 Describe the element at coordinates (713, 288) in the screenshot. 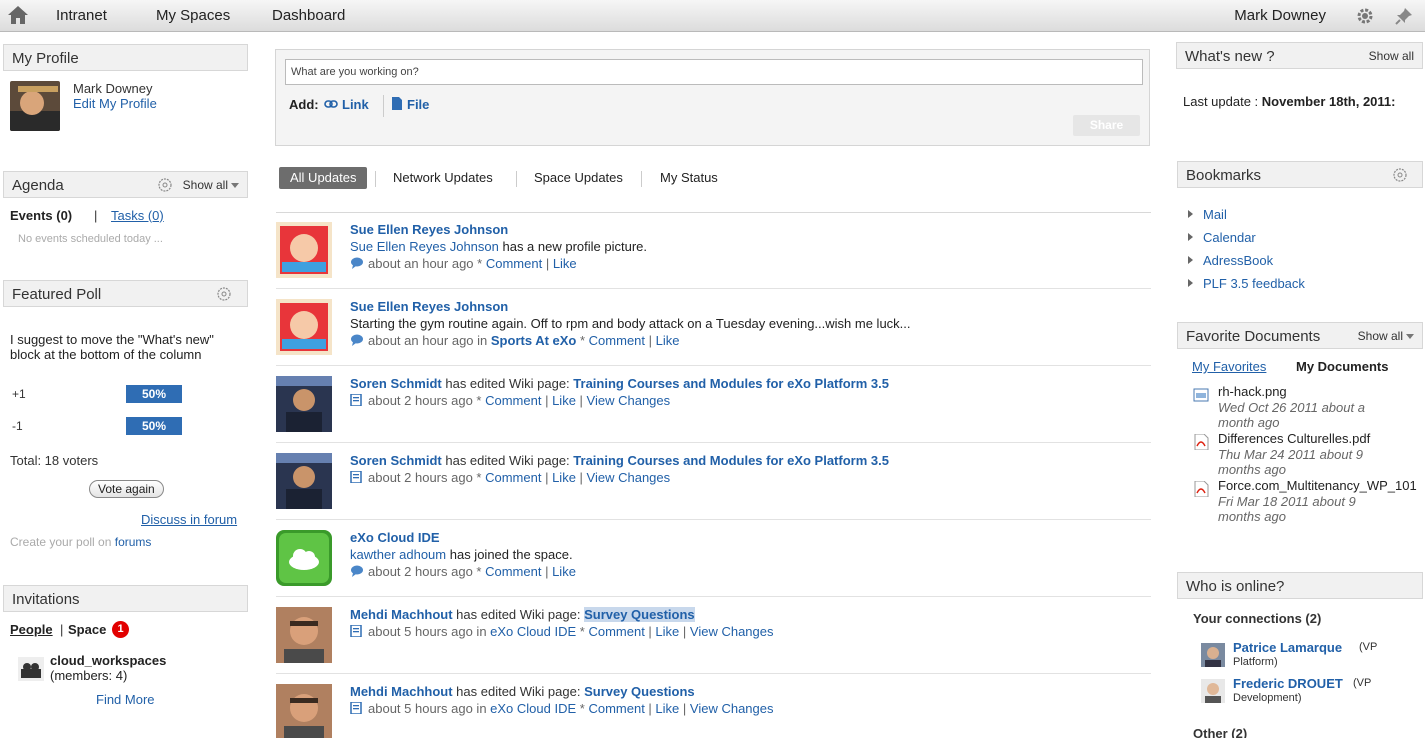

I see `divider` at that location.